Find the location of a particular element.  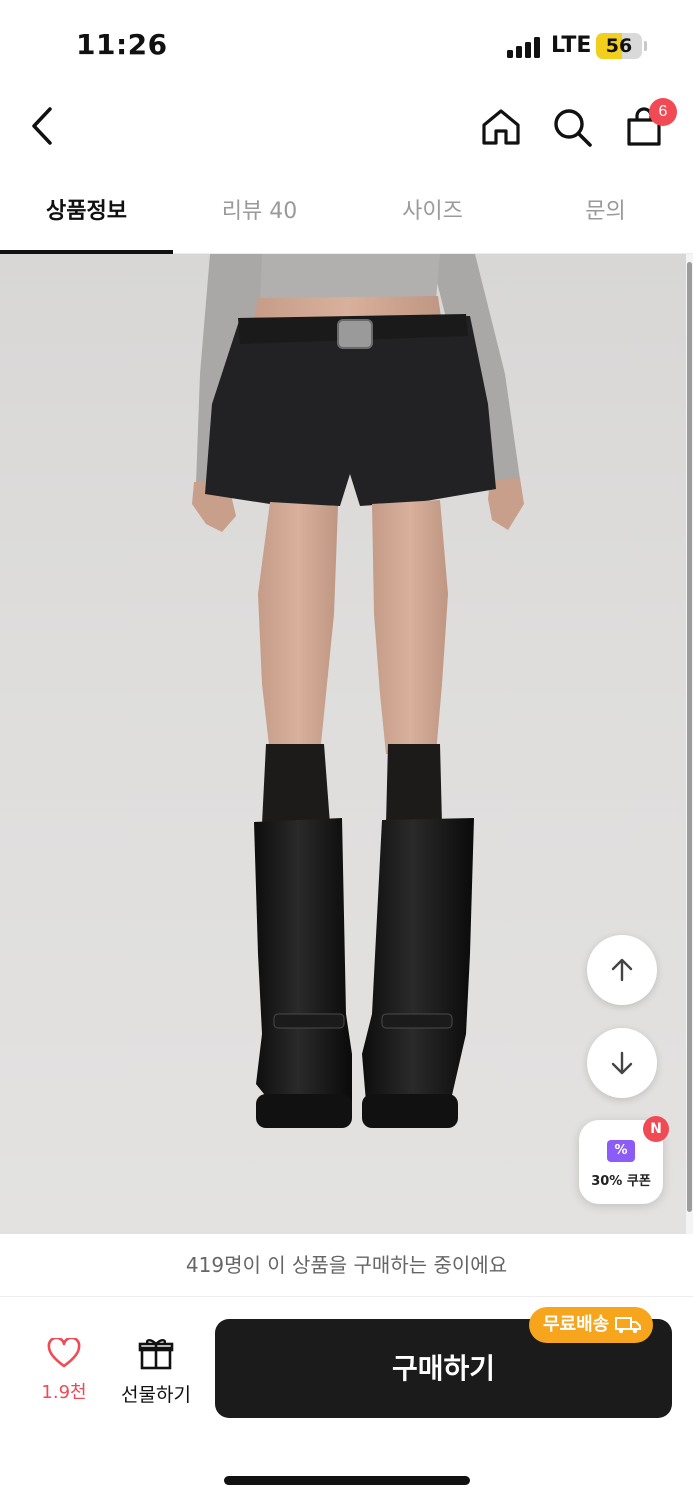

scroll-down-button is located at coordinates (622, 1063).